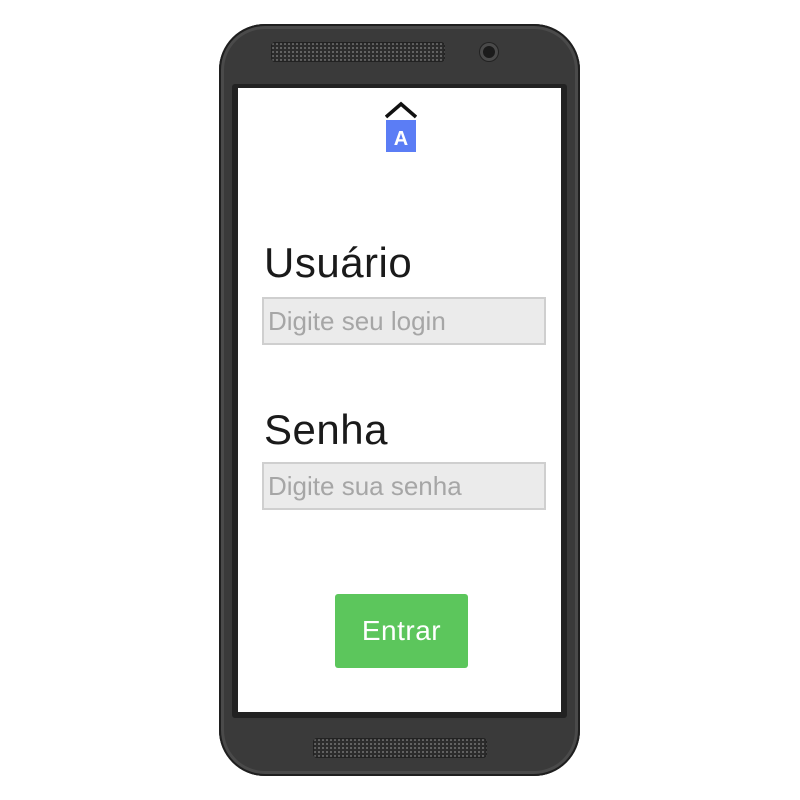 The height and width of the screenshot is (800, 800). What do you see at coordinates (489, 52) in the screenshot?
I see `front-camera` at bounding box center [489, 52].